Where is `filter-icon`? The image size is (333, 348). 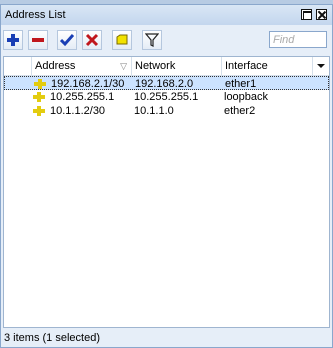 filter-icon is located at coordinates (152, 40).